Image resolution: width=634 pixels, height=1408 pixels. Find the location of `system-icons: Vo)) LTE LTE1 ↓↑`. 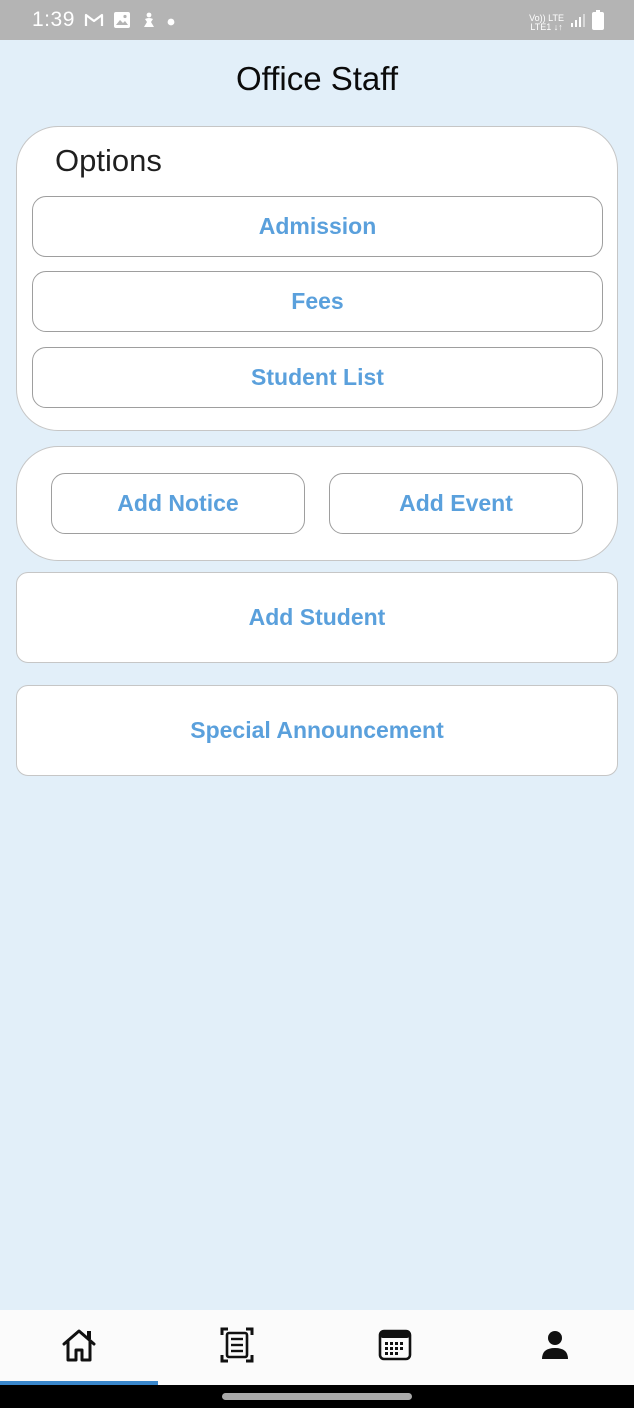

system-icons: Vo)) LTE LTE1 ↓↑ is located at coordinates (566, 22).